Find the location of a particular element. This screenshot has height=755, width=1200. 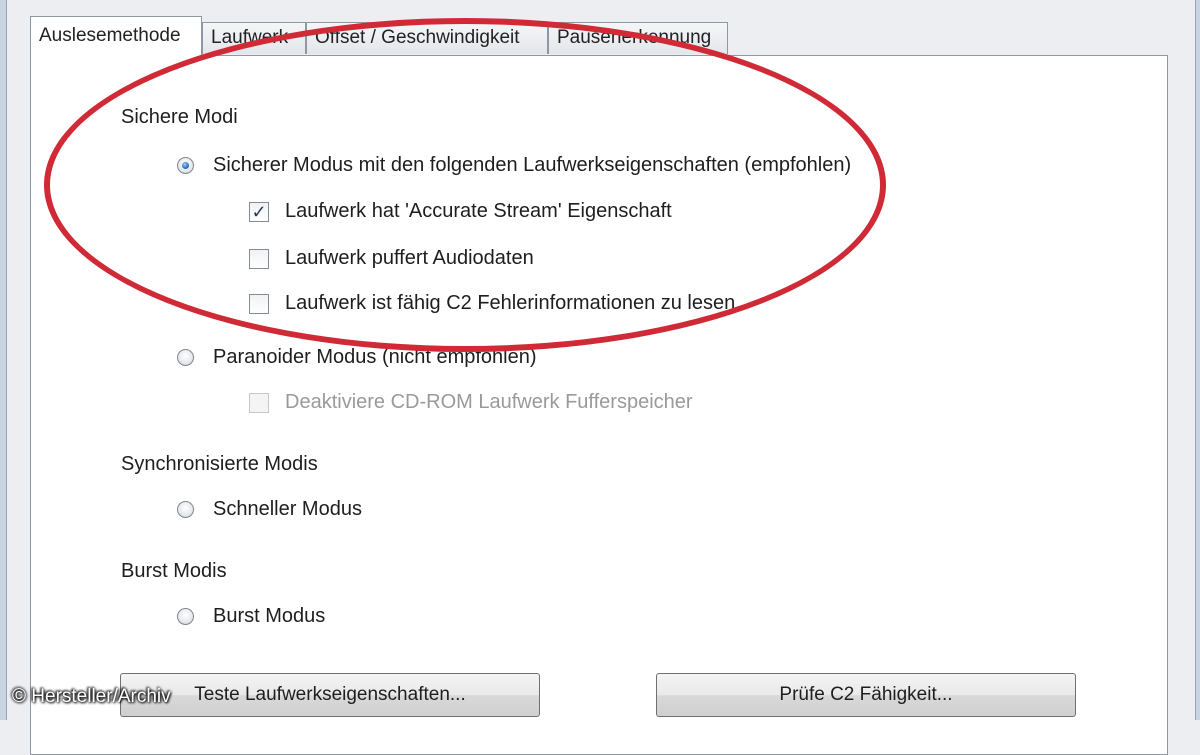

radio-schneller-modus: Schneller Modus is located at coordinates (269, 509).